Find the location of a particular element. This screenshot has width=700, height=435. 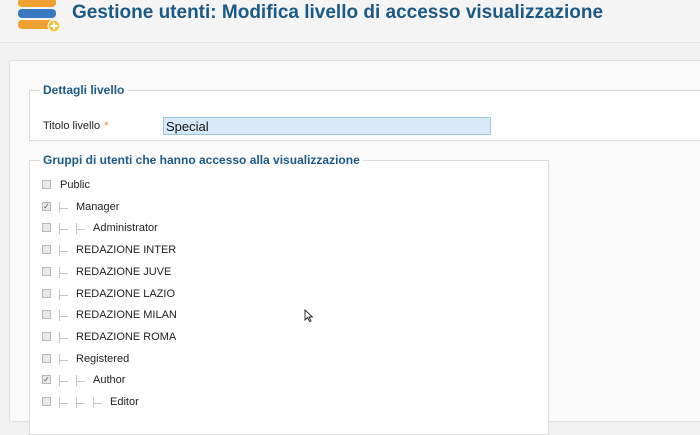

group-label: Registered is located at coordinates (103, 358).